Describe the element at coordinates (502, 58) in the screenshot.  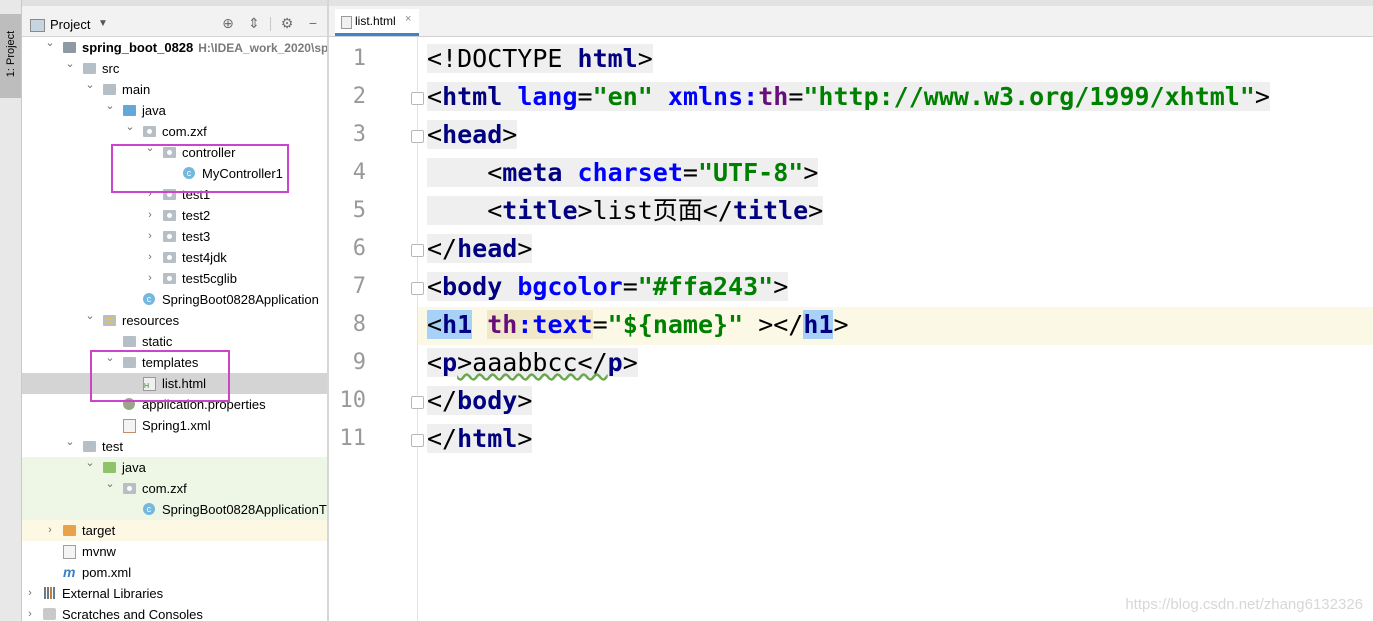
I see `code-token: <!DOCTYPE` at that location.